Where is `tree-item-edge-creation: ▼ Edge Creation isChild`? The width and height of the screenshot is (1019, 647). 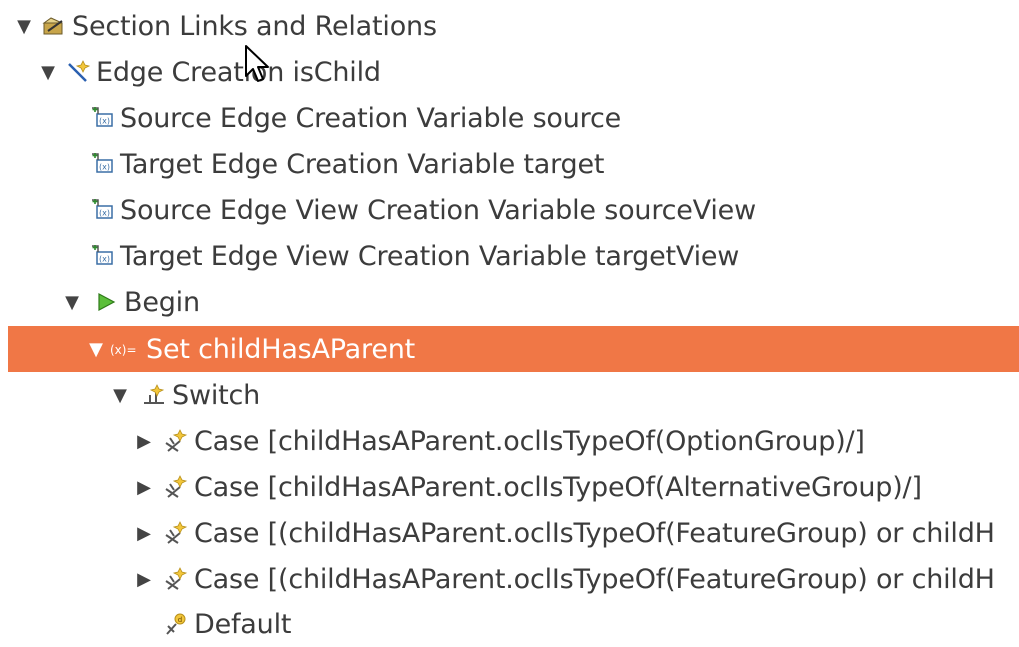
tree-item-edge-creation: ▼ Edge Creation isChild is located at coordinates (509, 72).